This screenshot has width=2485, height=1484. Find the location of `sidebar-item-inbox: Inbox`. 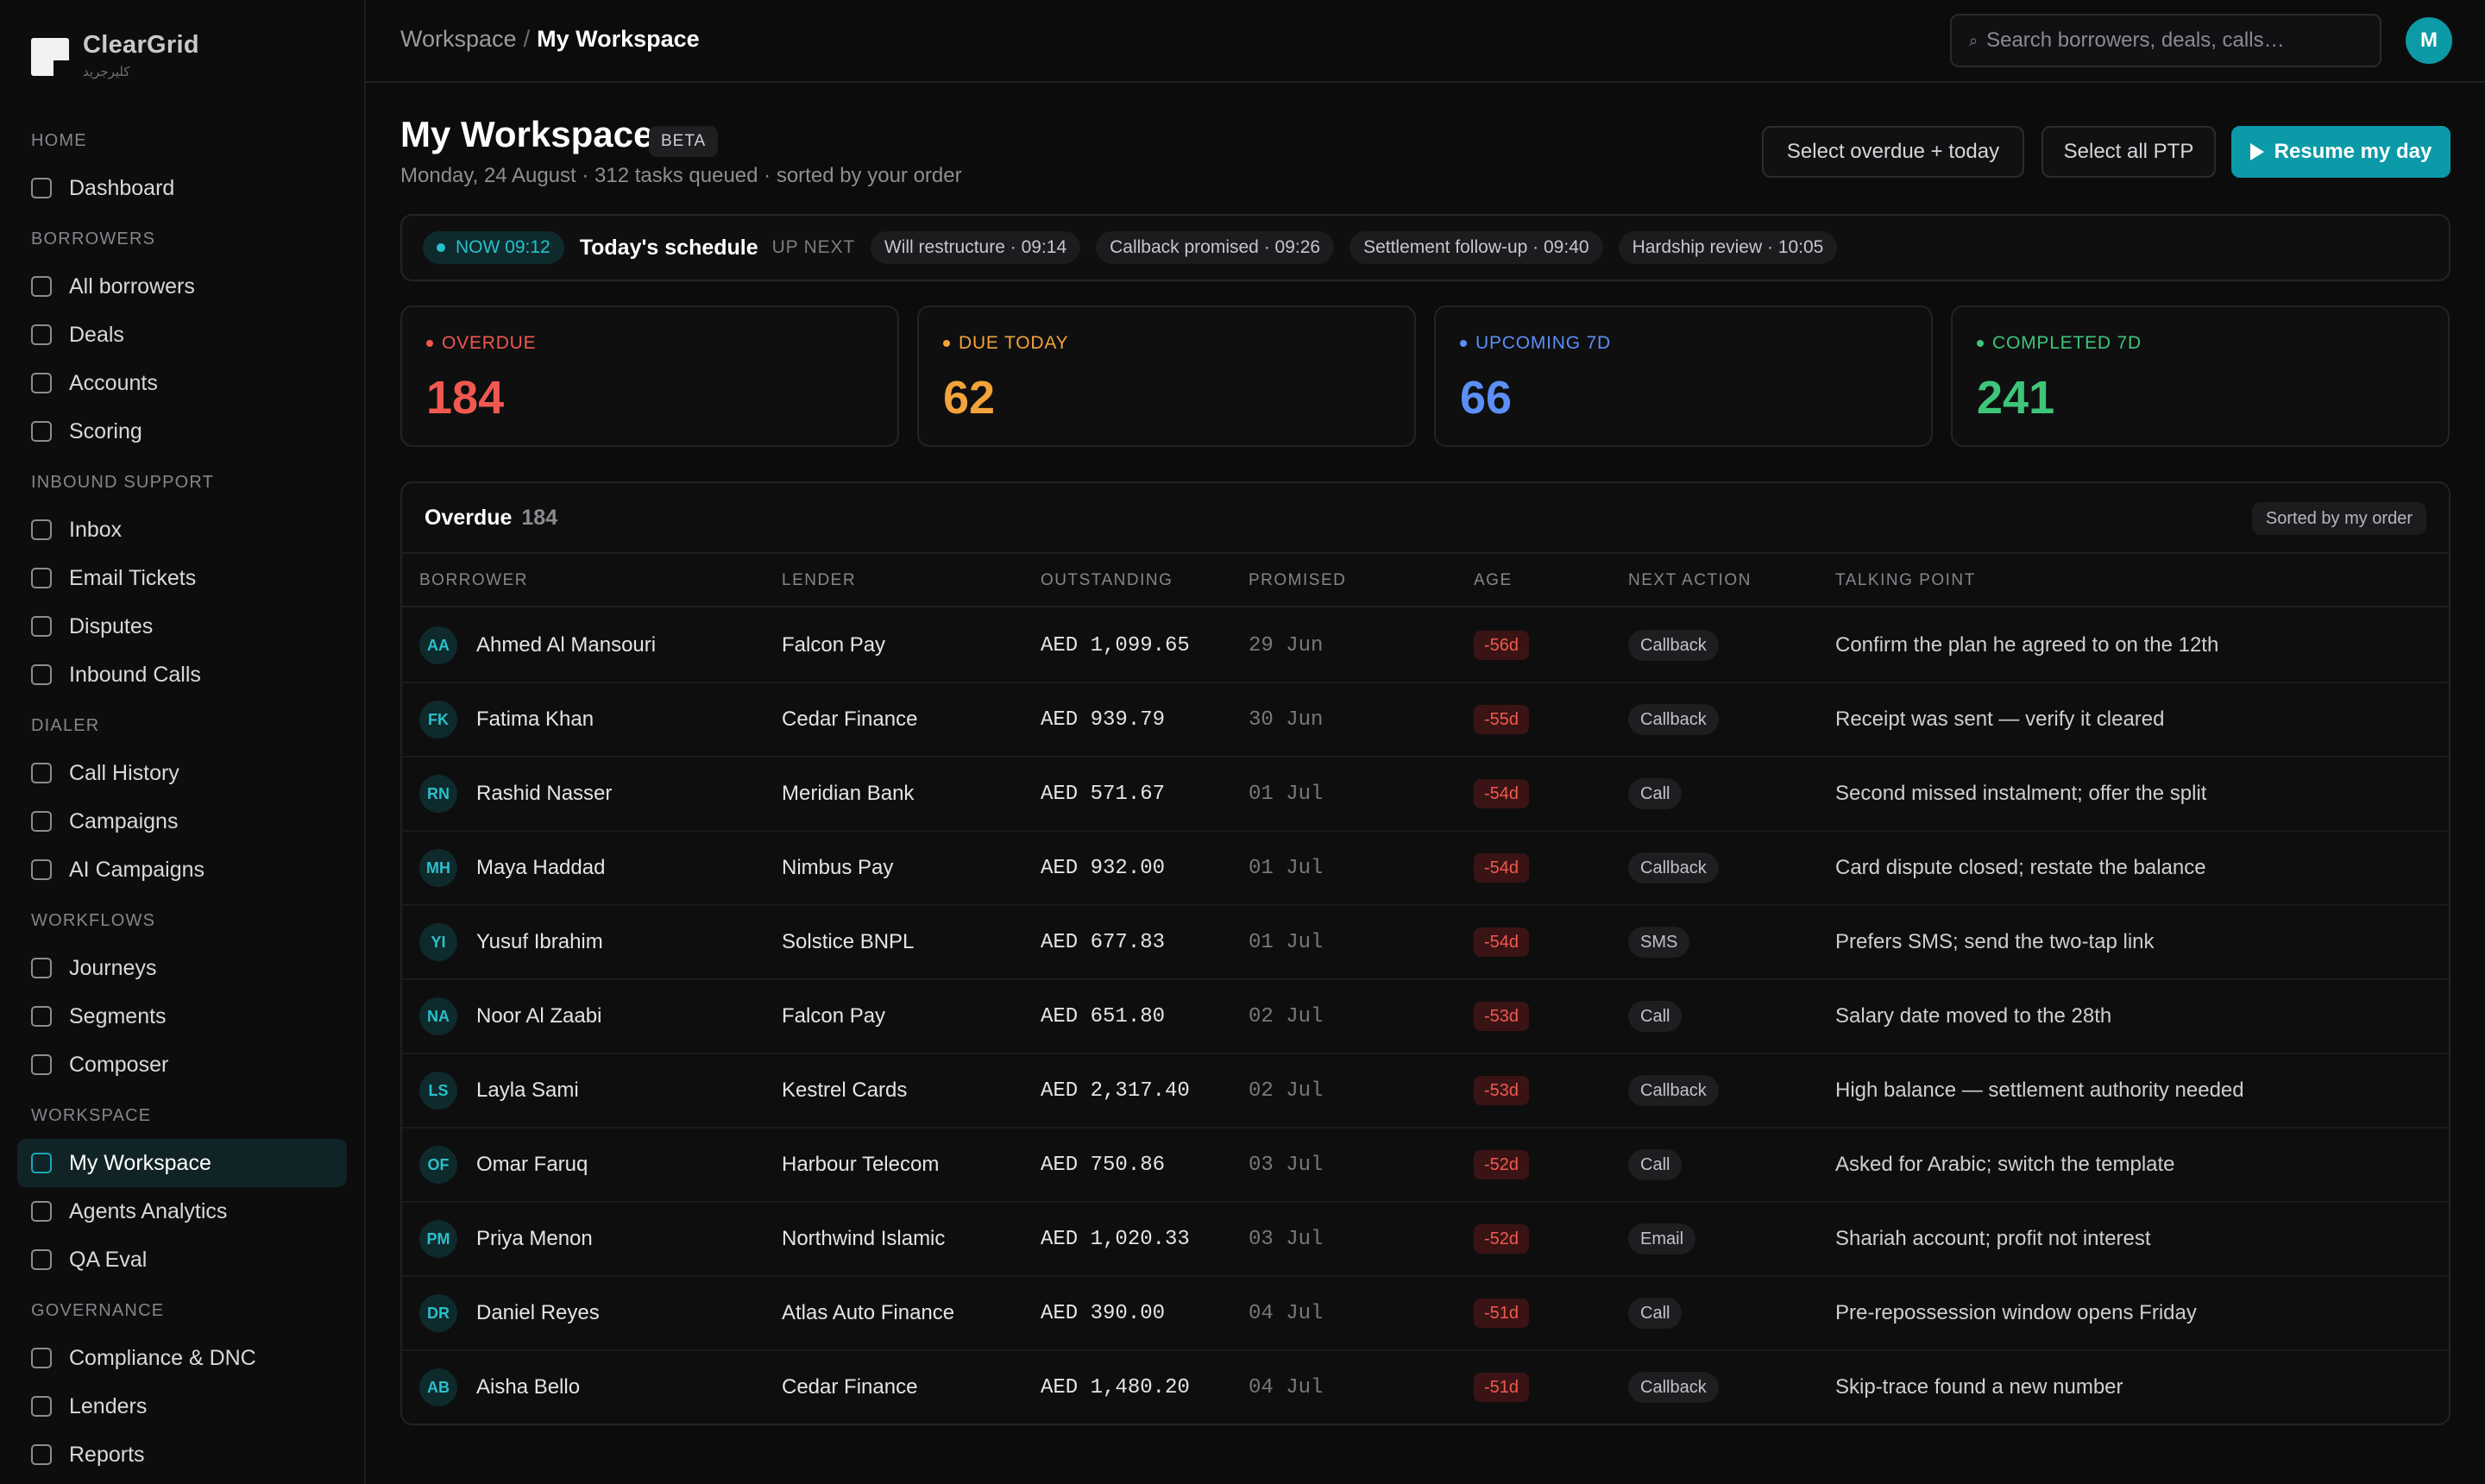

sidebar-item-inbox: Inbox is located at coordinates (182, 530).